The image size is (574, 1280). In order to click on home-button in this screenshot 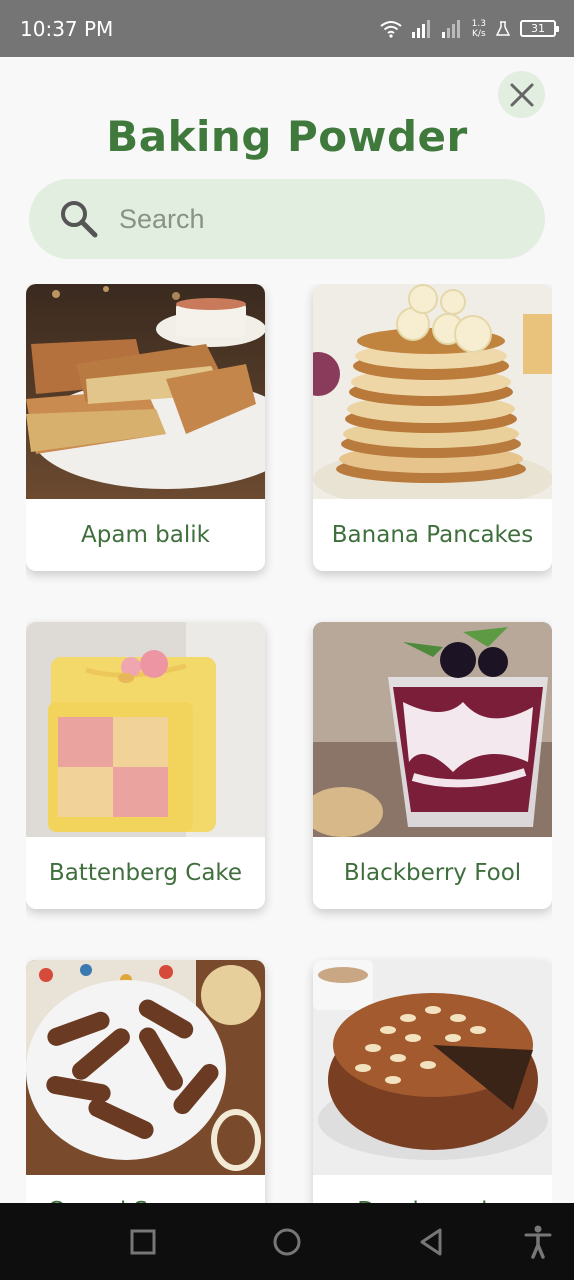, I will do `click(287, 1242)`.